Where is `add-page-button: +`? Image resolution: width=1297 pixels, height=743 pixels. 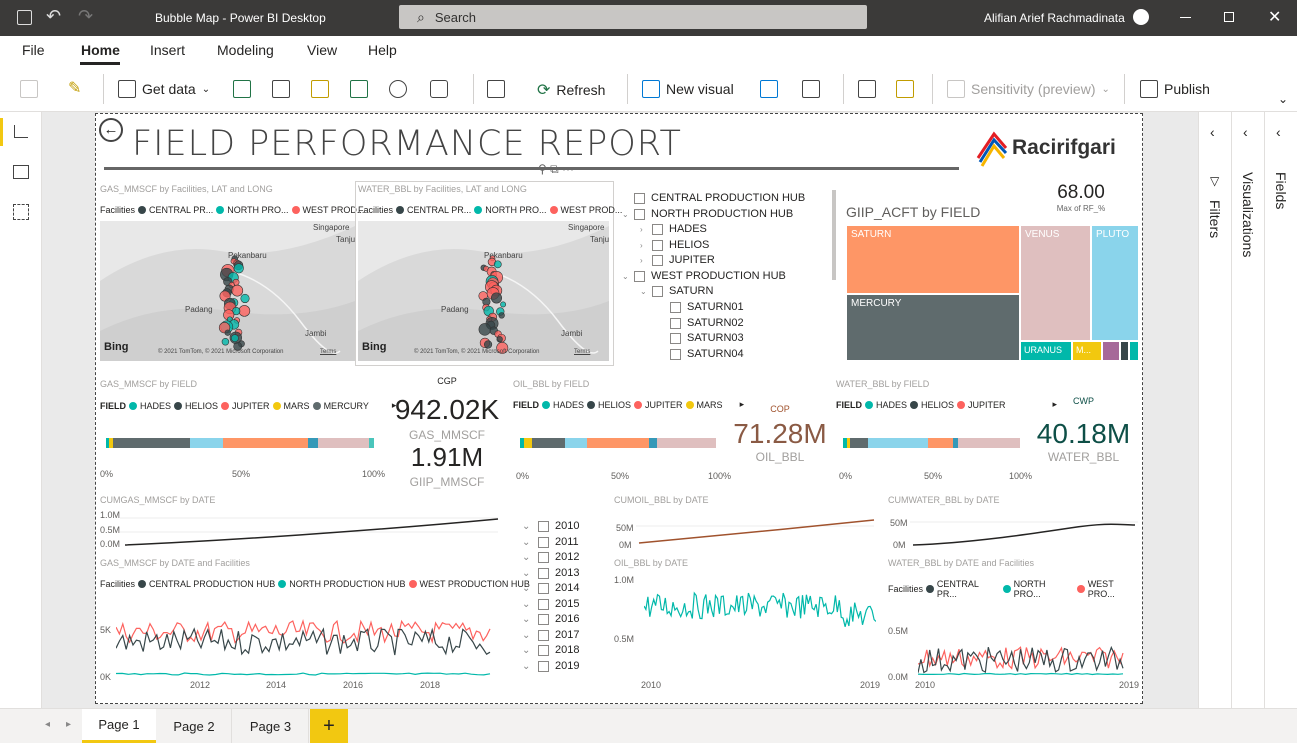 add-page-button: + is located at coordinates (329, 726).